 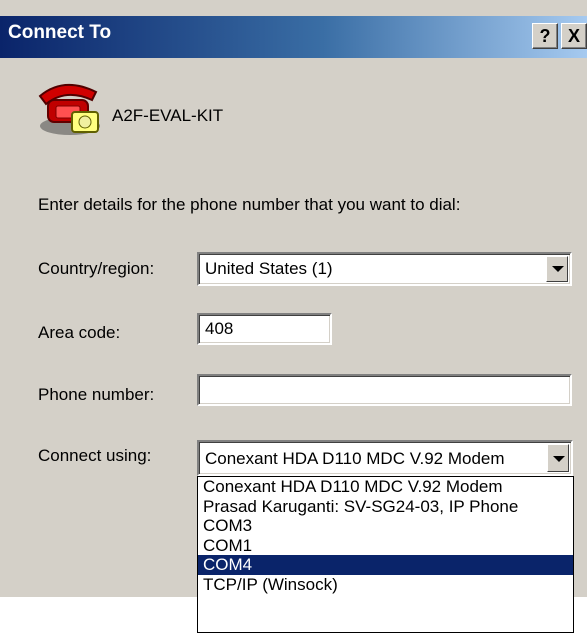 I want to click on country-dropdown-button, so click(x=557, y=269).